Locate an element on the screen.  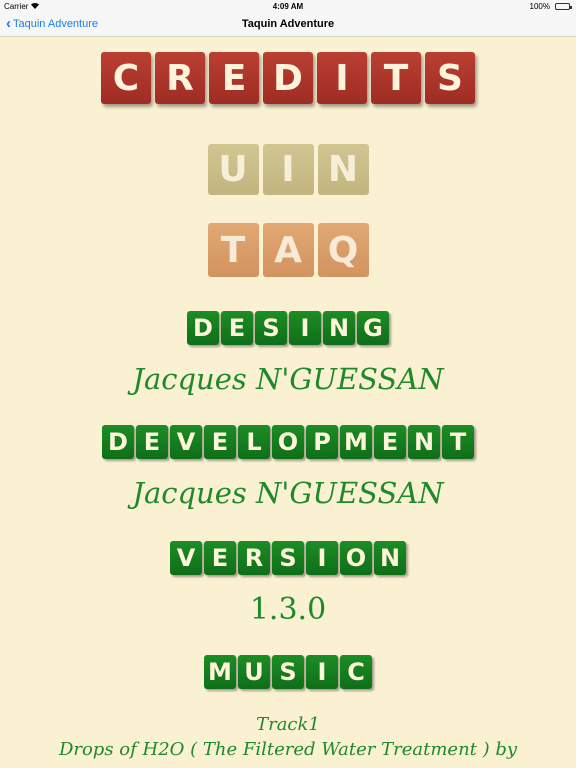
credits-title: CREDITS is located at coordinates (288, 78).